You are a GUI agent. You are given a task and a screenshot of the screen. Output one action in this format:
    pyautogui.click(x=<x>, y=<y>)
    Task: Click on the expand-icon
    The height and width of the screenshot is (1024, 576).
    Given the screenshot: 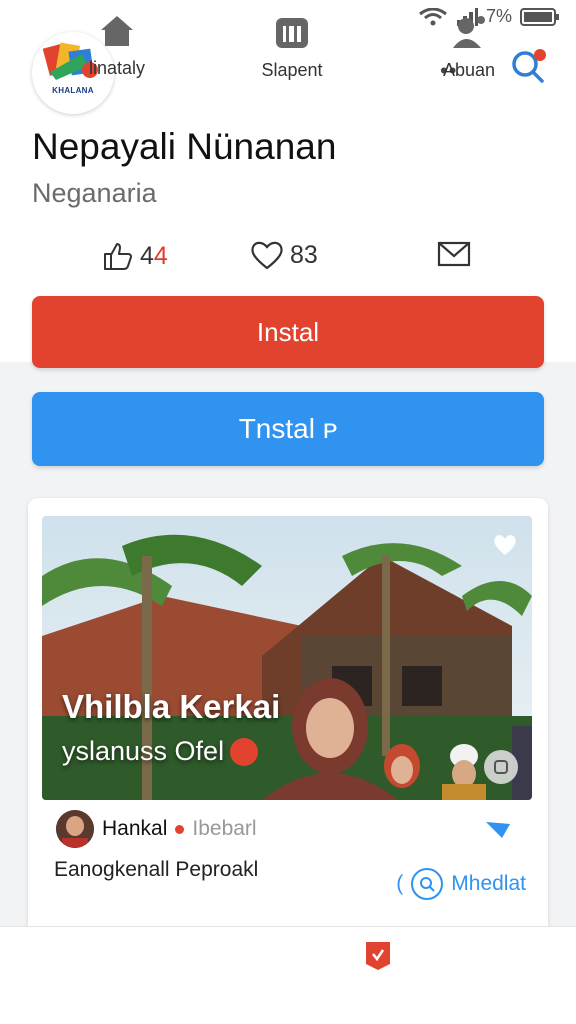 What is the action you would take?
    pyautogui.click(x=501, y=767)
    